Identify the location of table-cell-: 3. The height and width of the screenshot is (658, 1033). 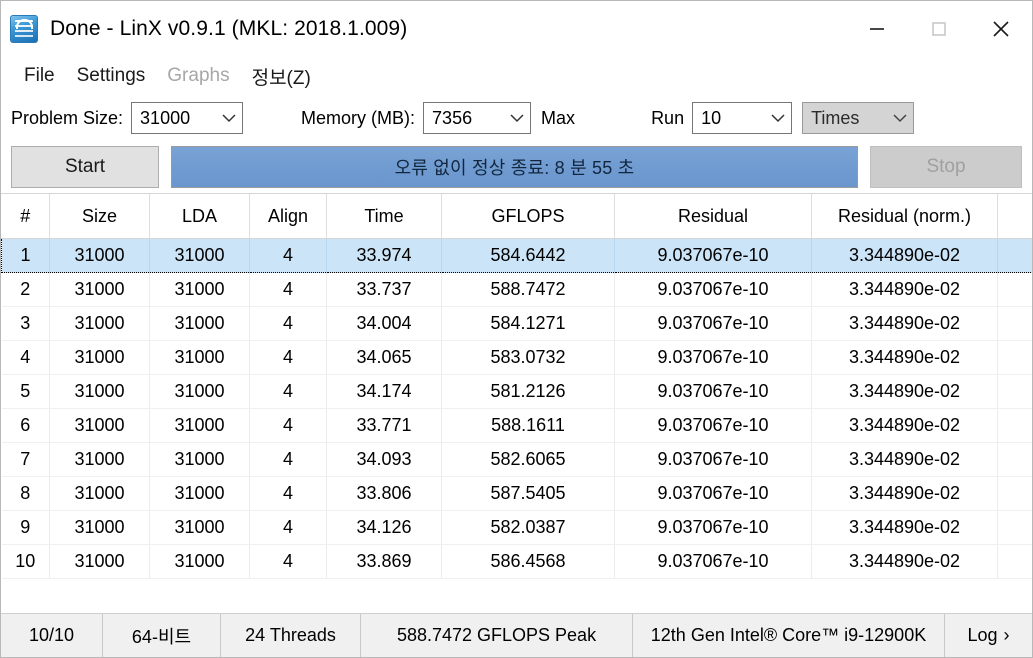
(25, 323).